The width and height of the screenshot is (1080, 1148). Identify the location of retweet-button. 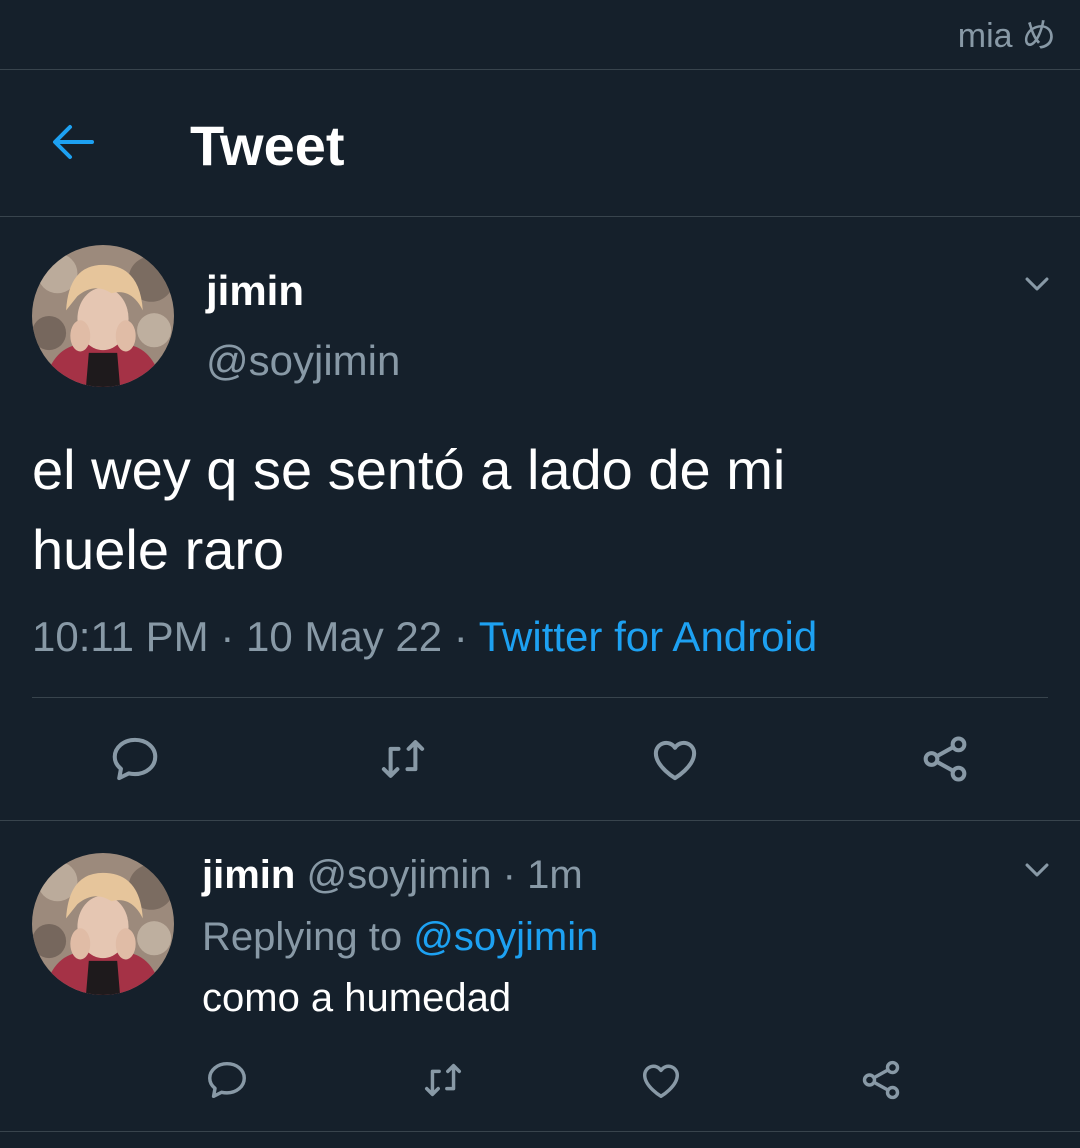
(403, 759).